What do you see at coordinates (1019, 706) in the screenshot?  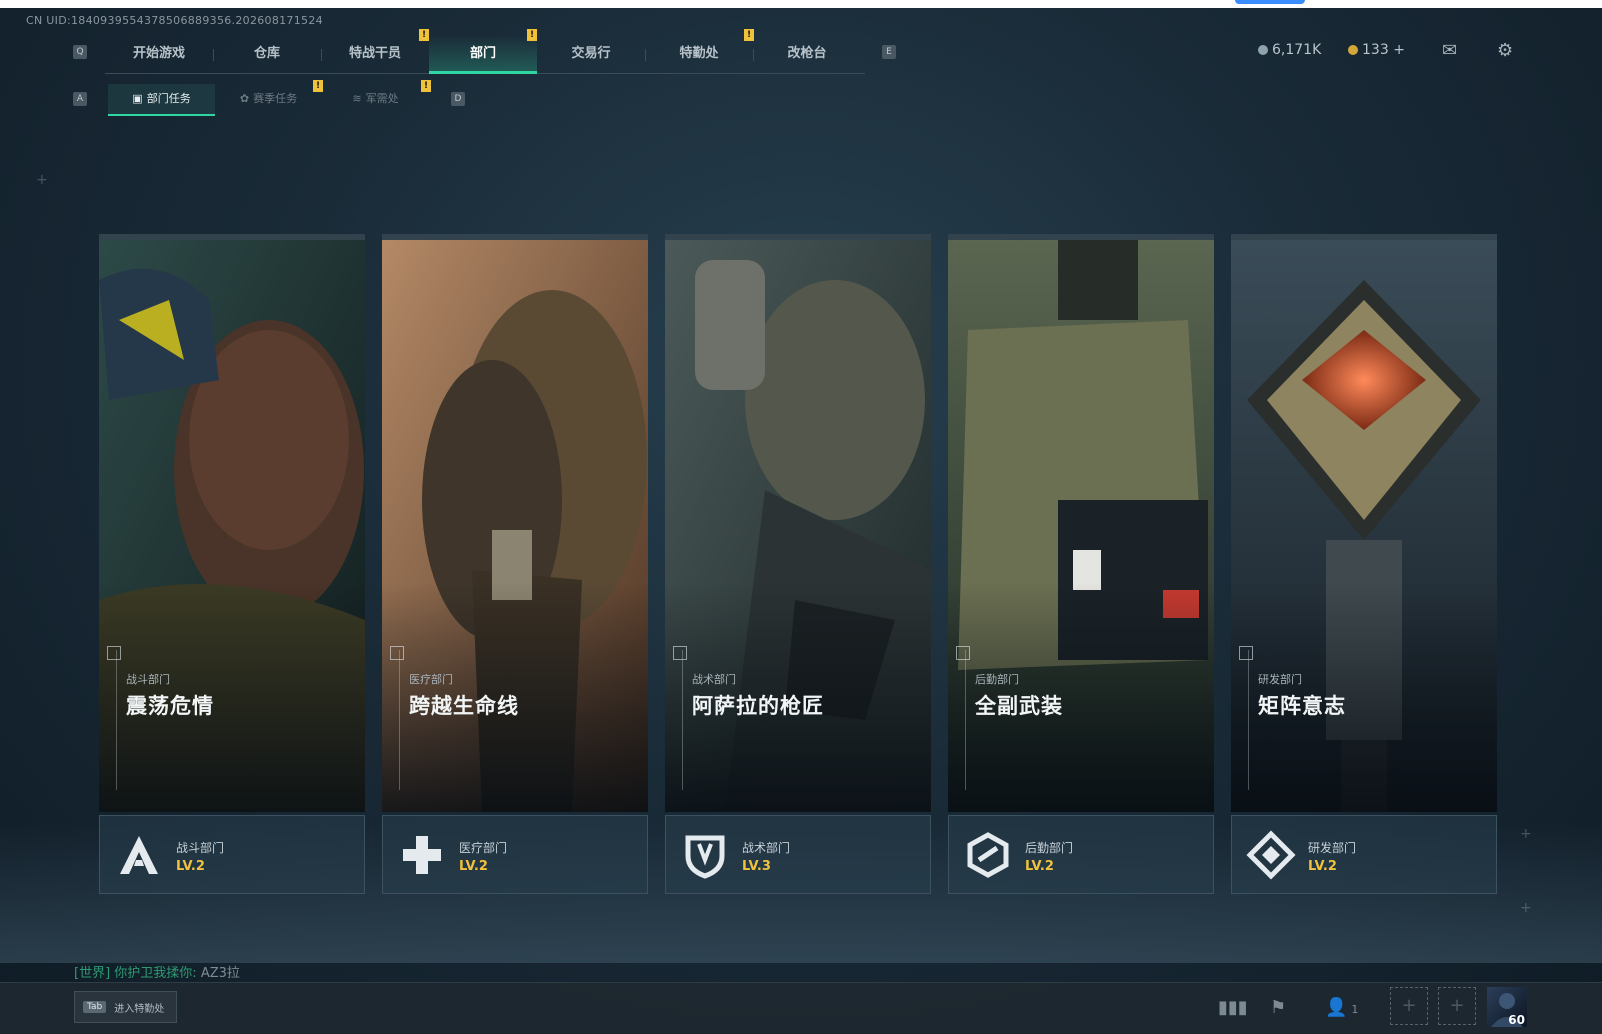 I see `card-mission-title: 全副武装` at bounding box center [1019, 706].